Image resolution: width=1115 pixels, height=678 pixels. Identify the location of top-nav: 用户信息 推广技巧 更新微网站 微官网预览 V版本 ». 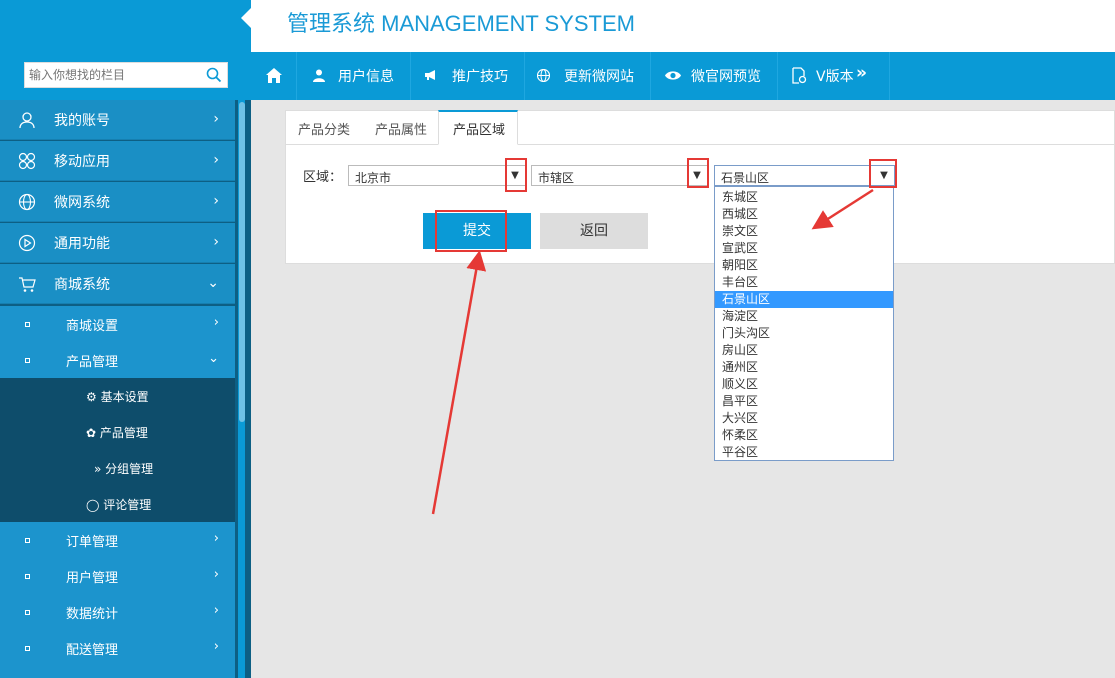
(683, 76).